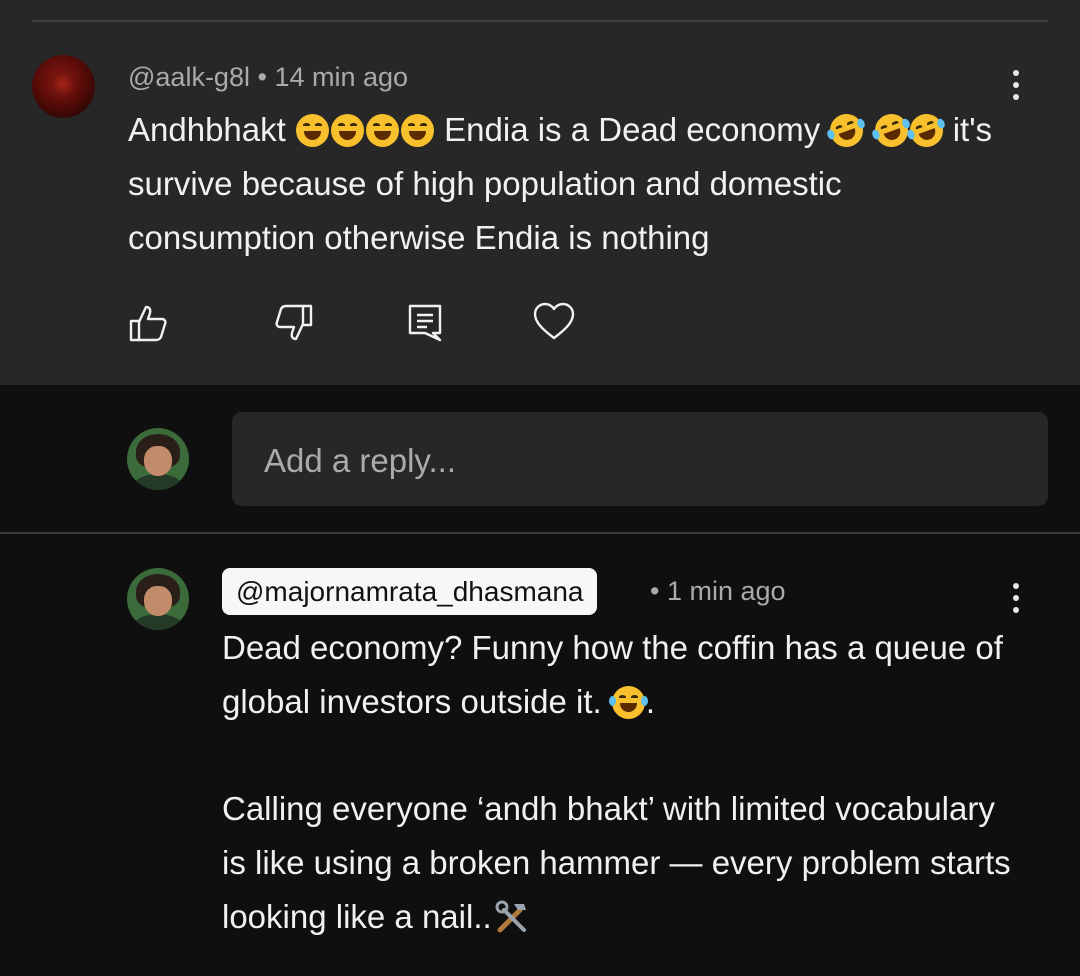  Describe the element at coordinates (632, 129) in the screenshot. I see `comment-text-part: Endia is a Dead economy` at that location.